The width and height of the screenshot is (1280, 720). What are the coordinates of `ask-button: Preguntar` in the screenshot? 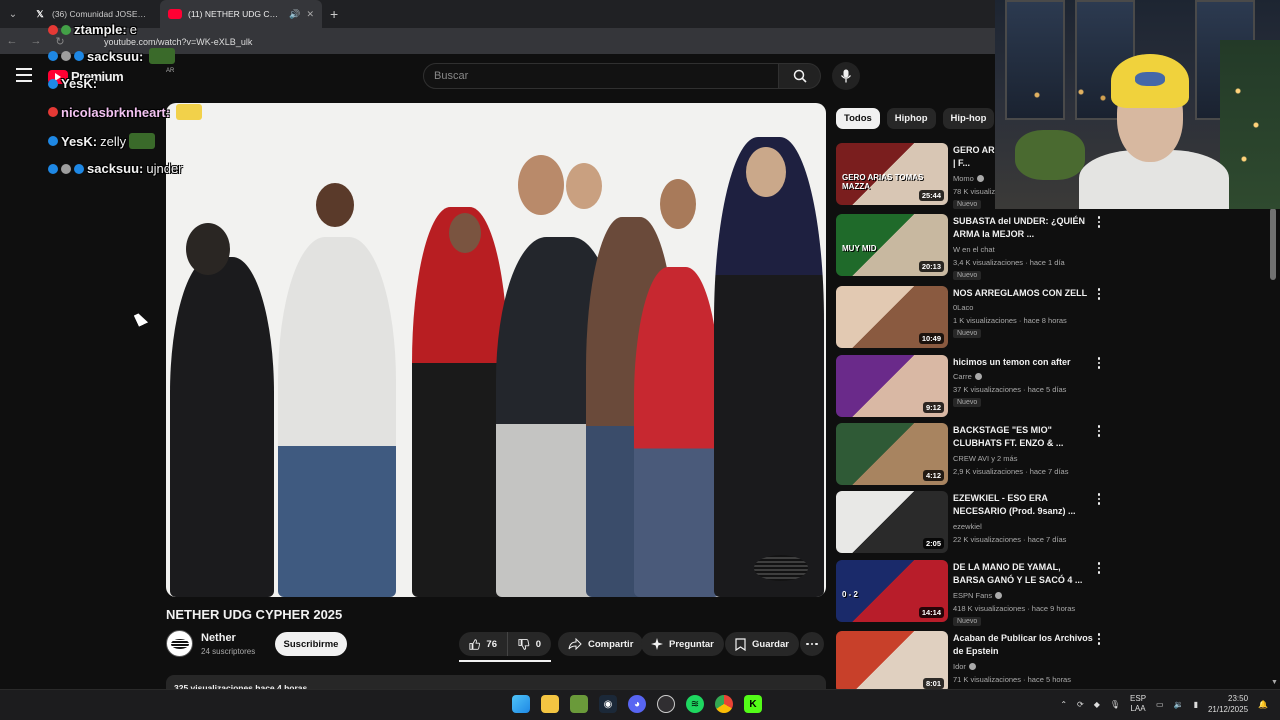 It's located at (682, 644).